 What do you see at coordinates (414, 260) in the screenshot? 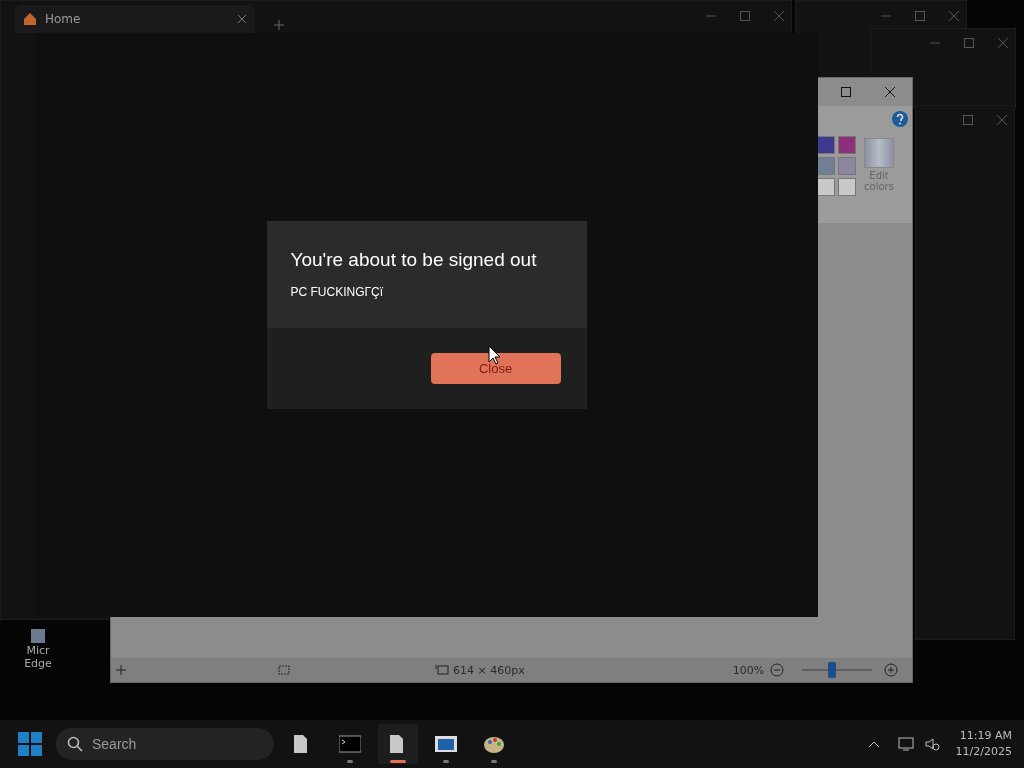
I see `dialog-title: You're about to be signed out` at bounding box center [414, 260].